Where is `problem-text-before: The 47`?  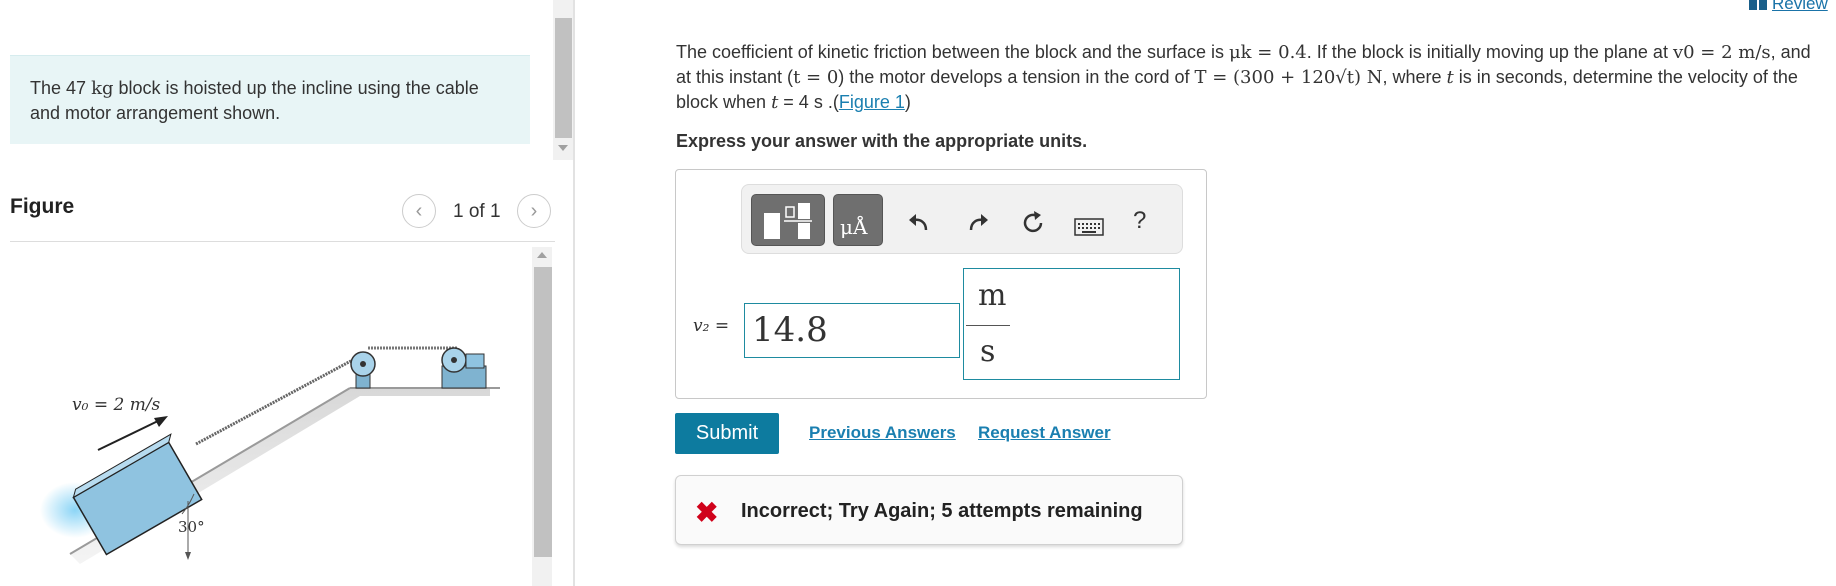 problem-text-before: The 47 is located at coordinates (58, 88).